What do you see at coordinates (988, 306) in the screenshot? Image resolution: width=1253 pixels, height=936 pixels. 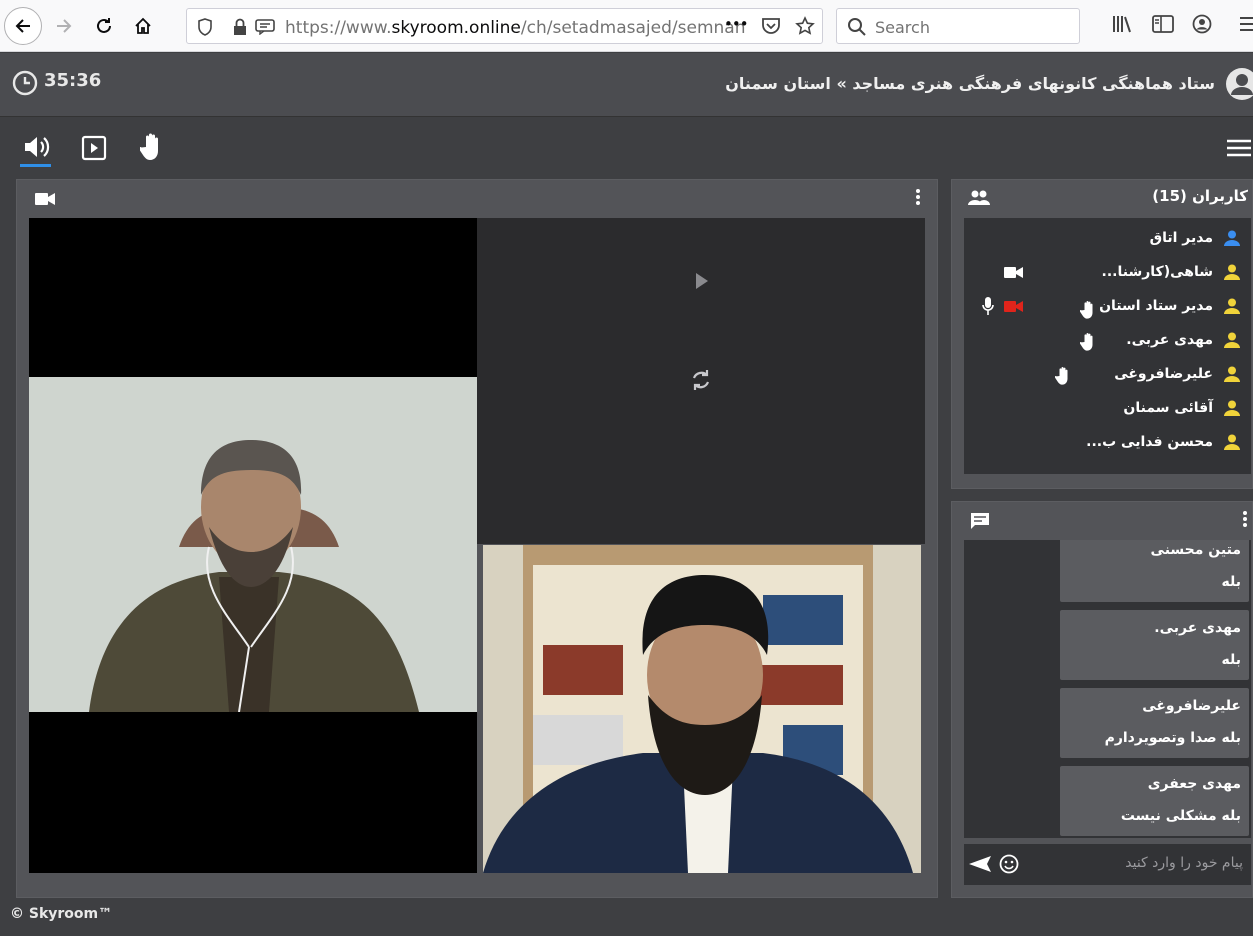 I see `microphone-icon` at bounding box center [988, 306].